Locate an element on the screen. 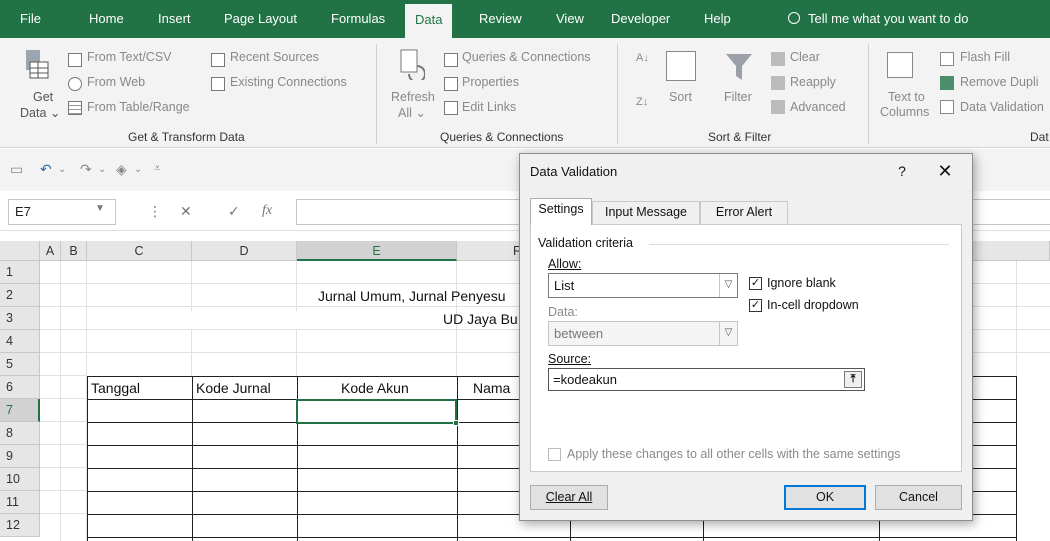 The width and height of the screenshot is (1050, 541). redo-icon: ↷ is located at coordinates (86, 169).